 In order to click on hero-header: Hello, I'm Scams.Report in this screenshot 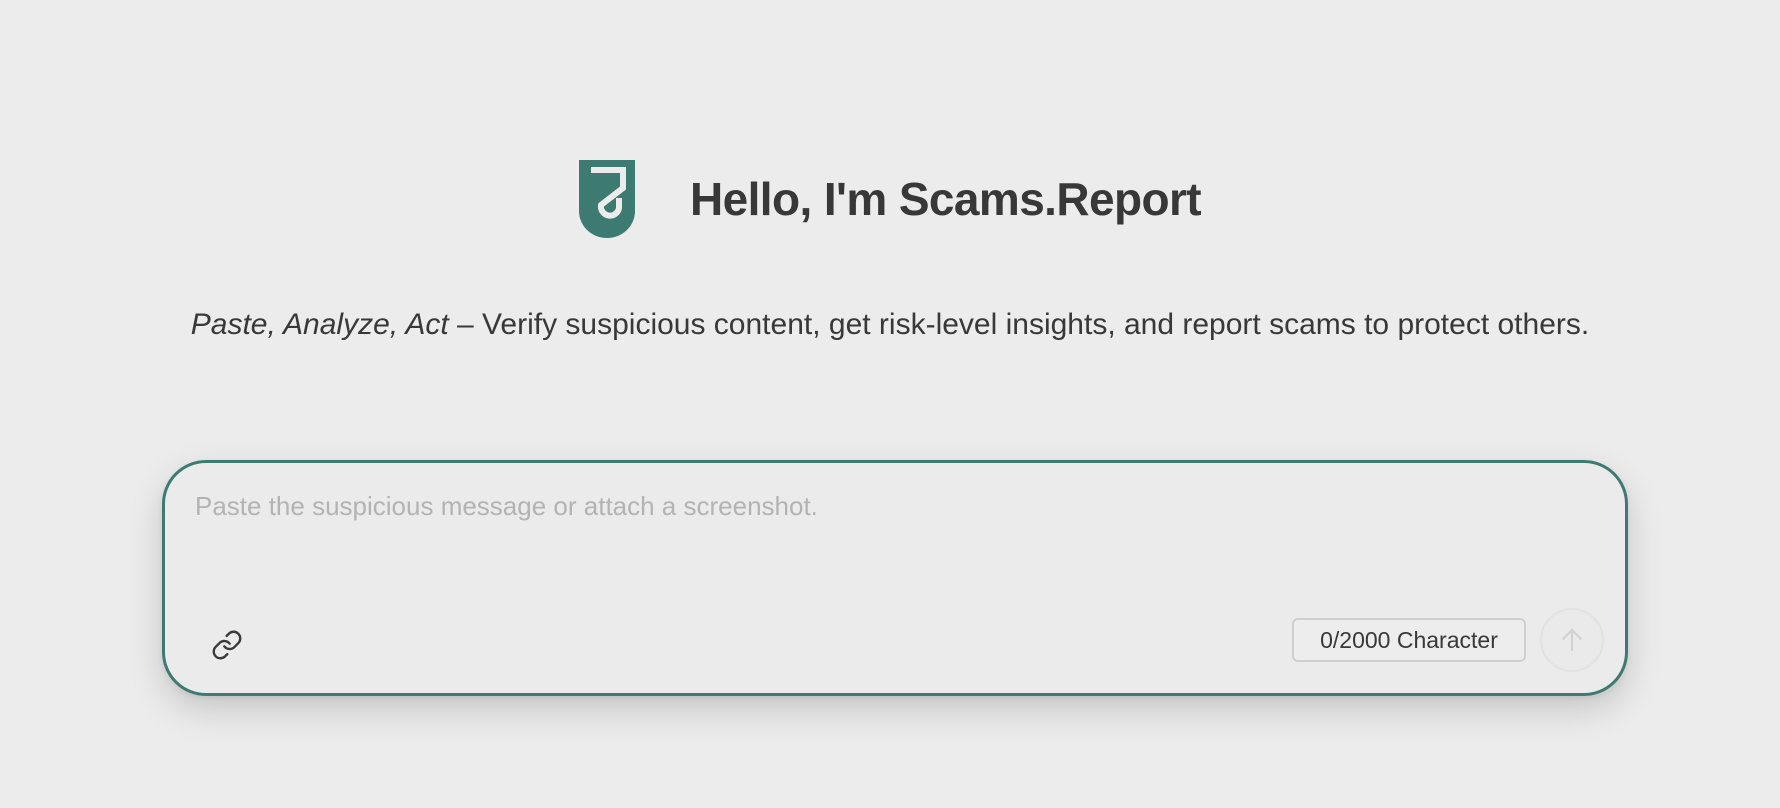, I will do `click(890, 199)`.